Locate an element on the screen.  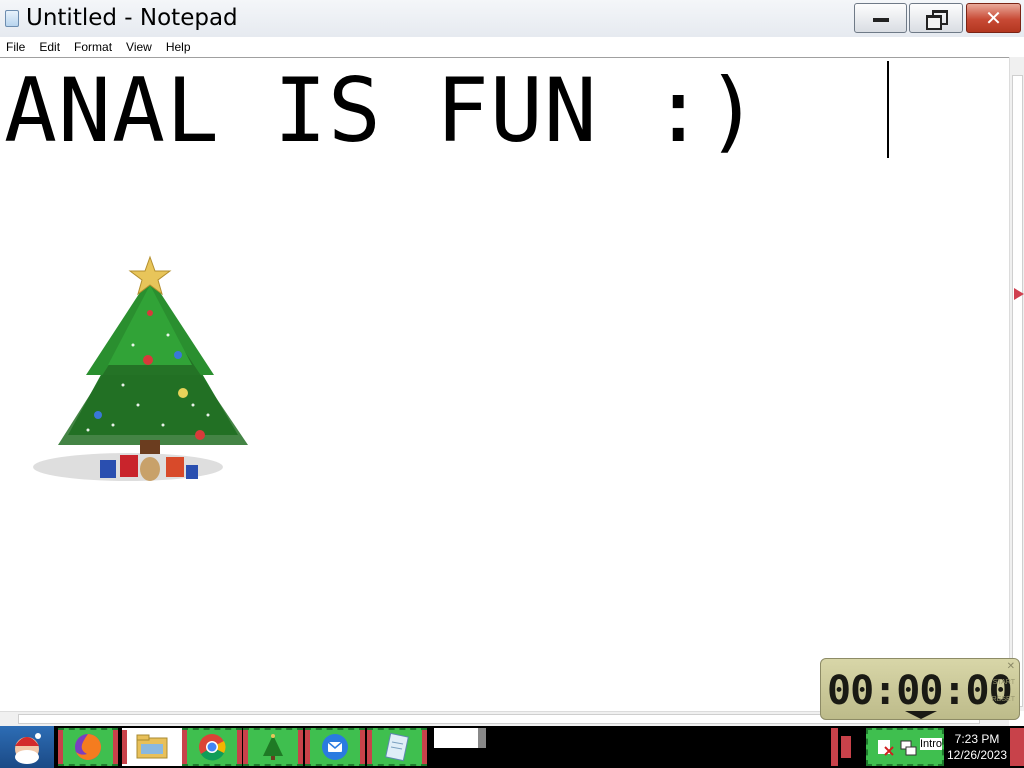
taskbar-chrome-button is located at coordinates (212, 747).